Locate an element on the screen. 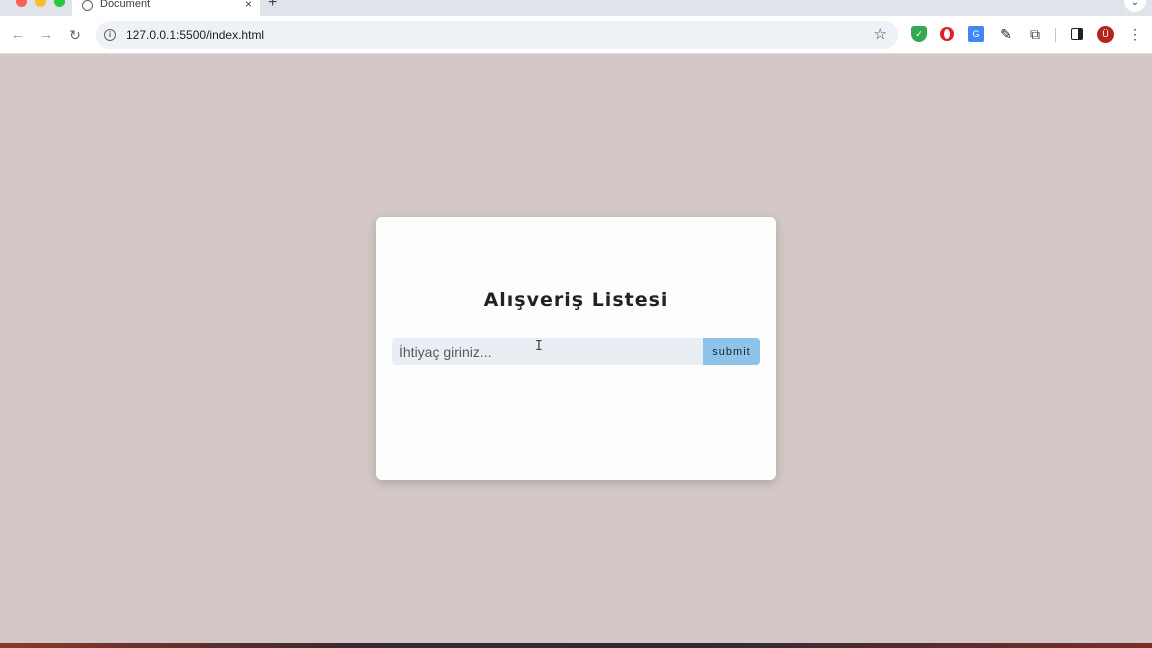  globe-icon is located at coordinates (87, 5).